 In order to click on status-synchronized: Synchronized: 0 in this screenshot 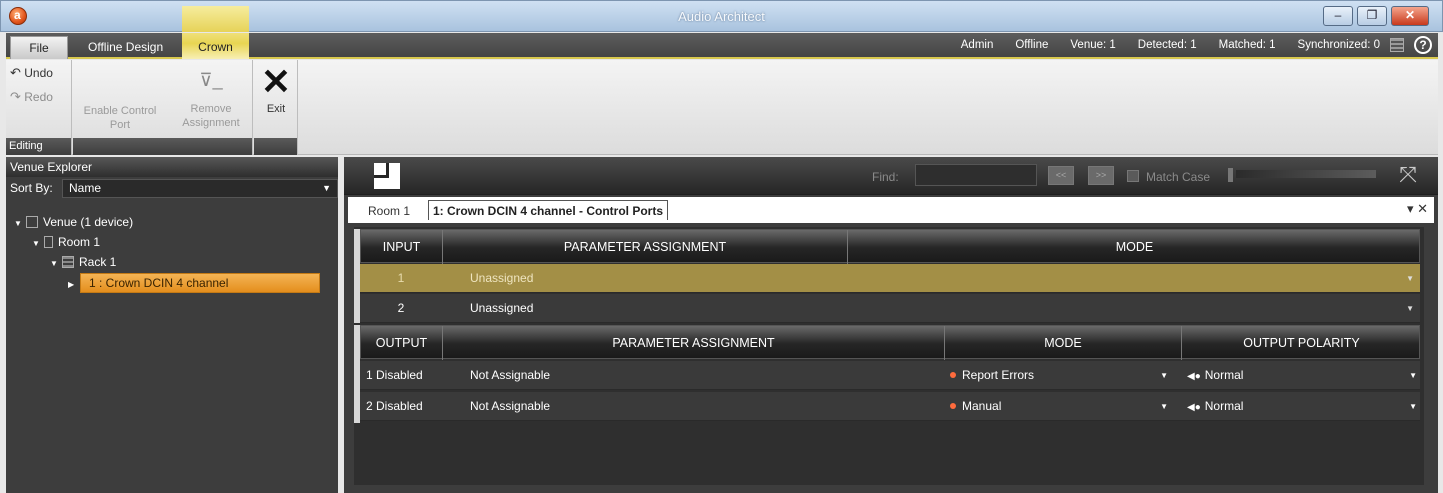, I will do `click(1338, 45)`.